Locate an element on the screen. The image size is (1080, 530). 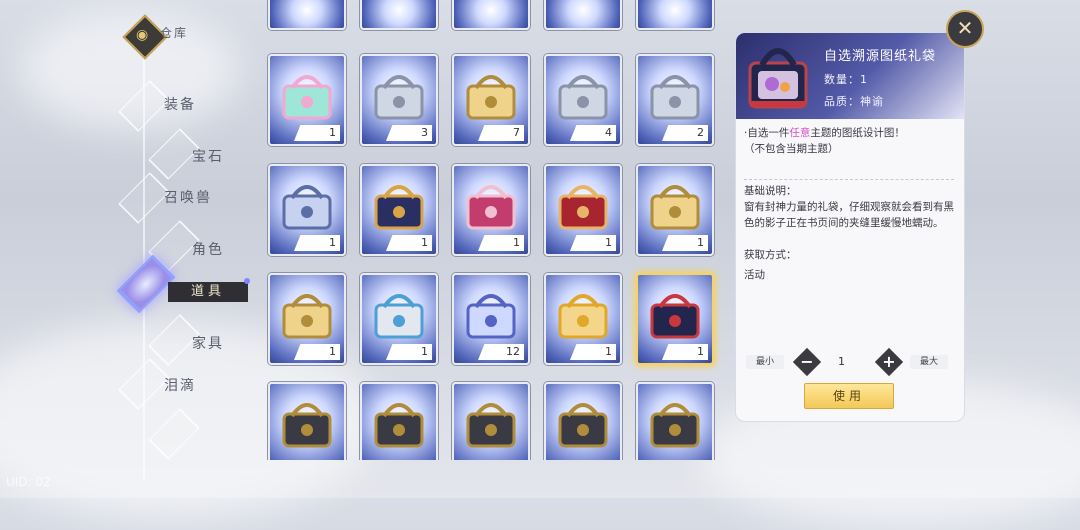
nav-item-props: 道具 is located at coordinates (208, 292).